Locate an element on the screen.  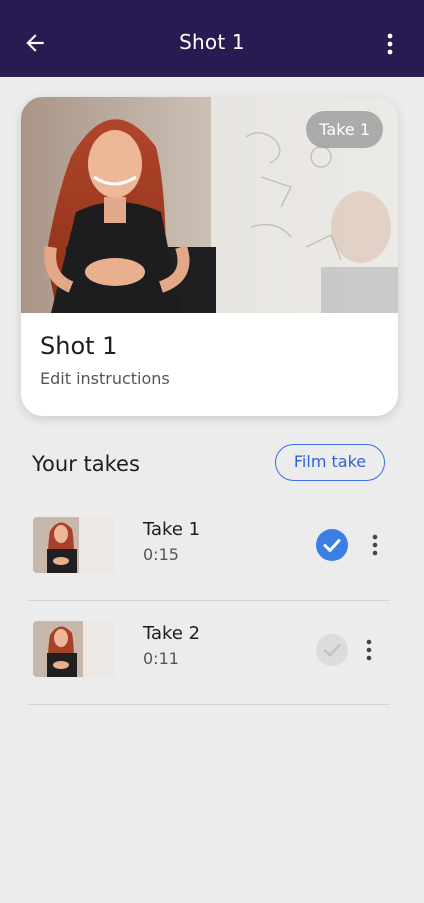
take-row: Take 2 0:11 is located at coordinates (209, 653).